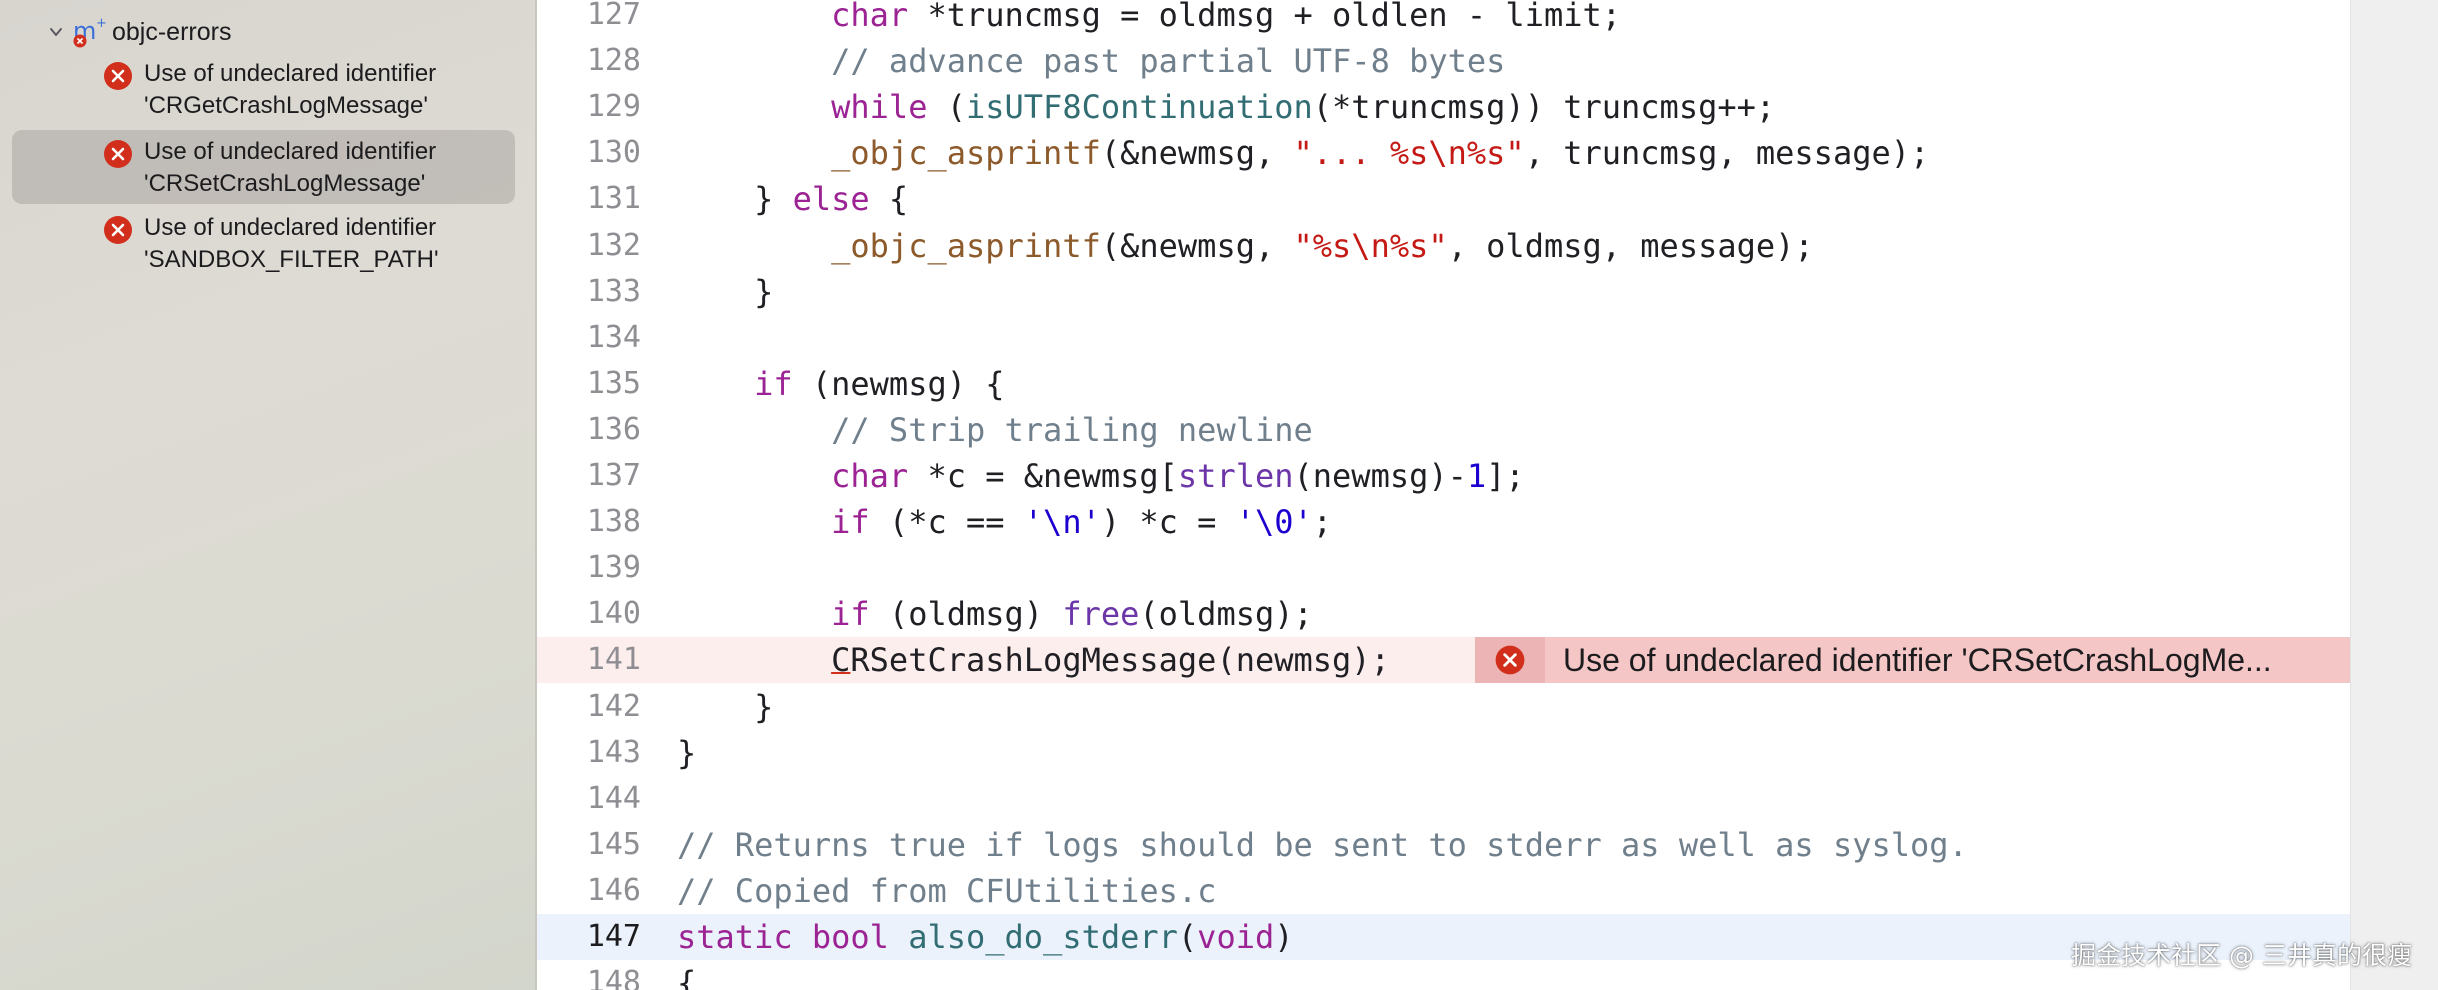 Image resolution: width=2438 pixels, height=990 pixels. I want to click on code-text: if (newmsg) {, so click(840, 384).